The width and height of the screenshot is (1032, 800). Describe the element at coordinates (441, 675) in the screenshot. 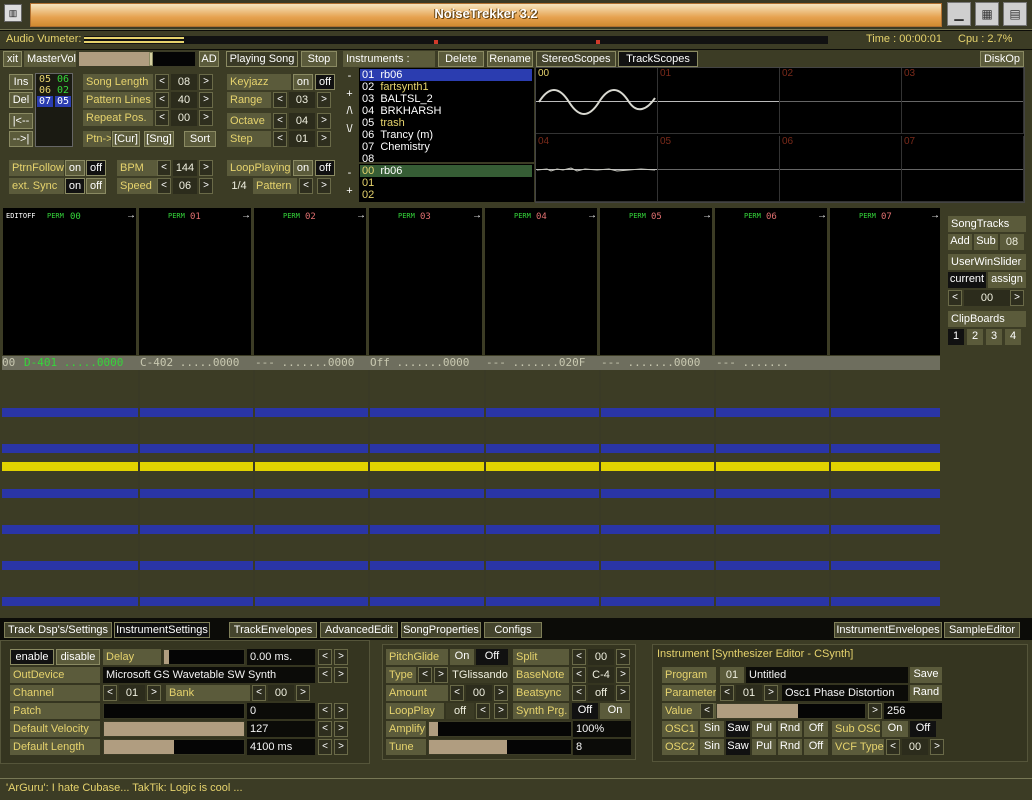

I see `type-inc: >` at that location.